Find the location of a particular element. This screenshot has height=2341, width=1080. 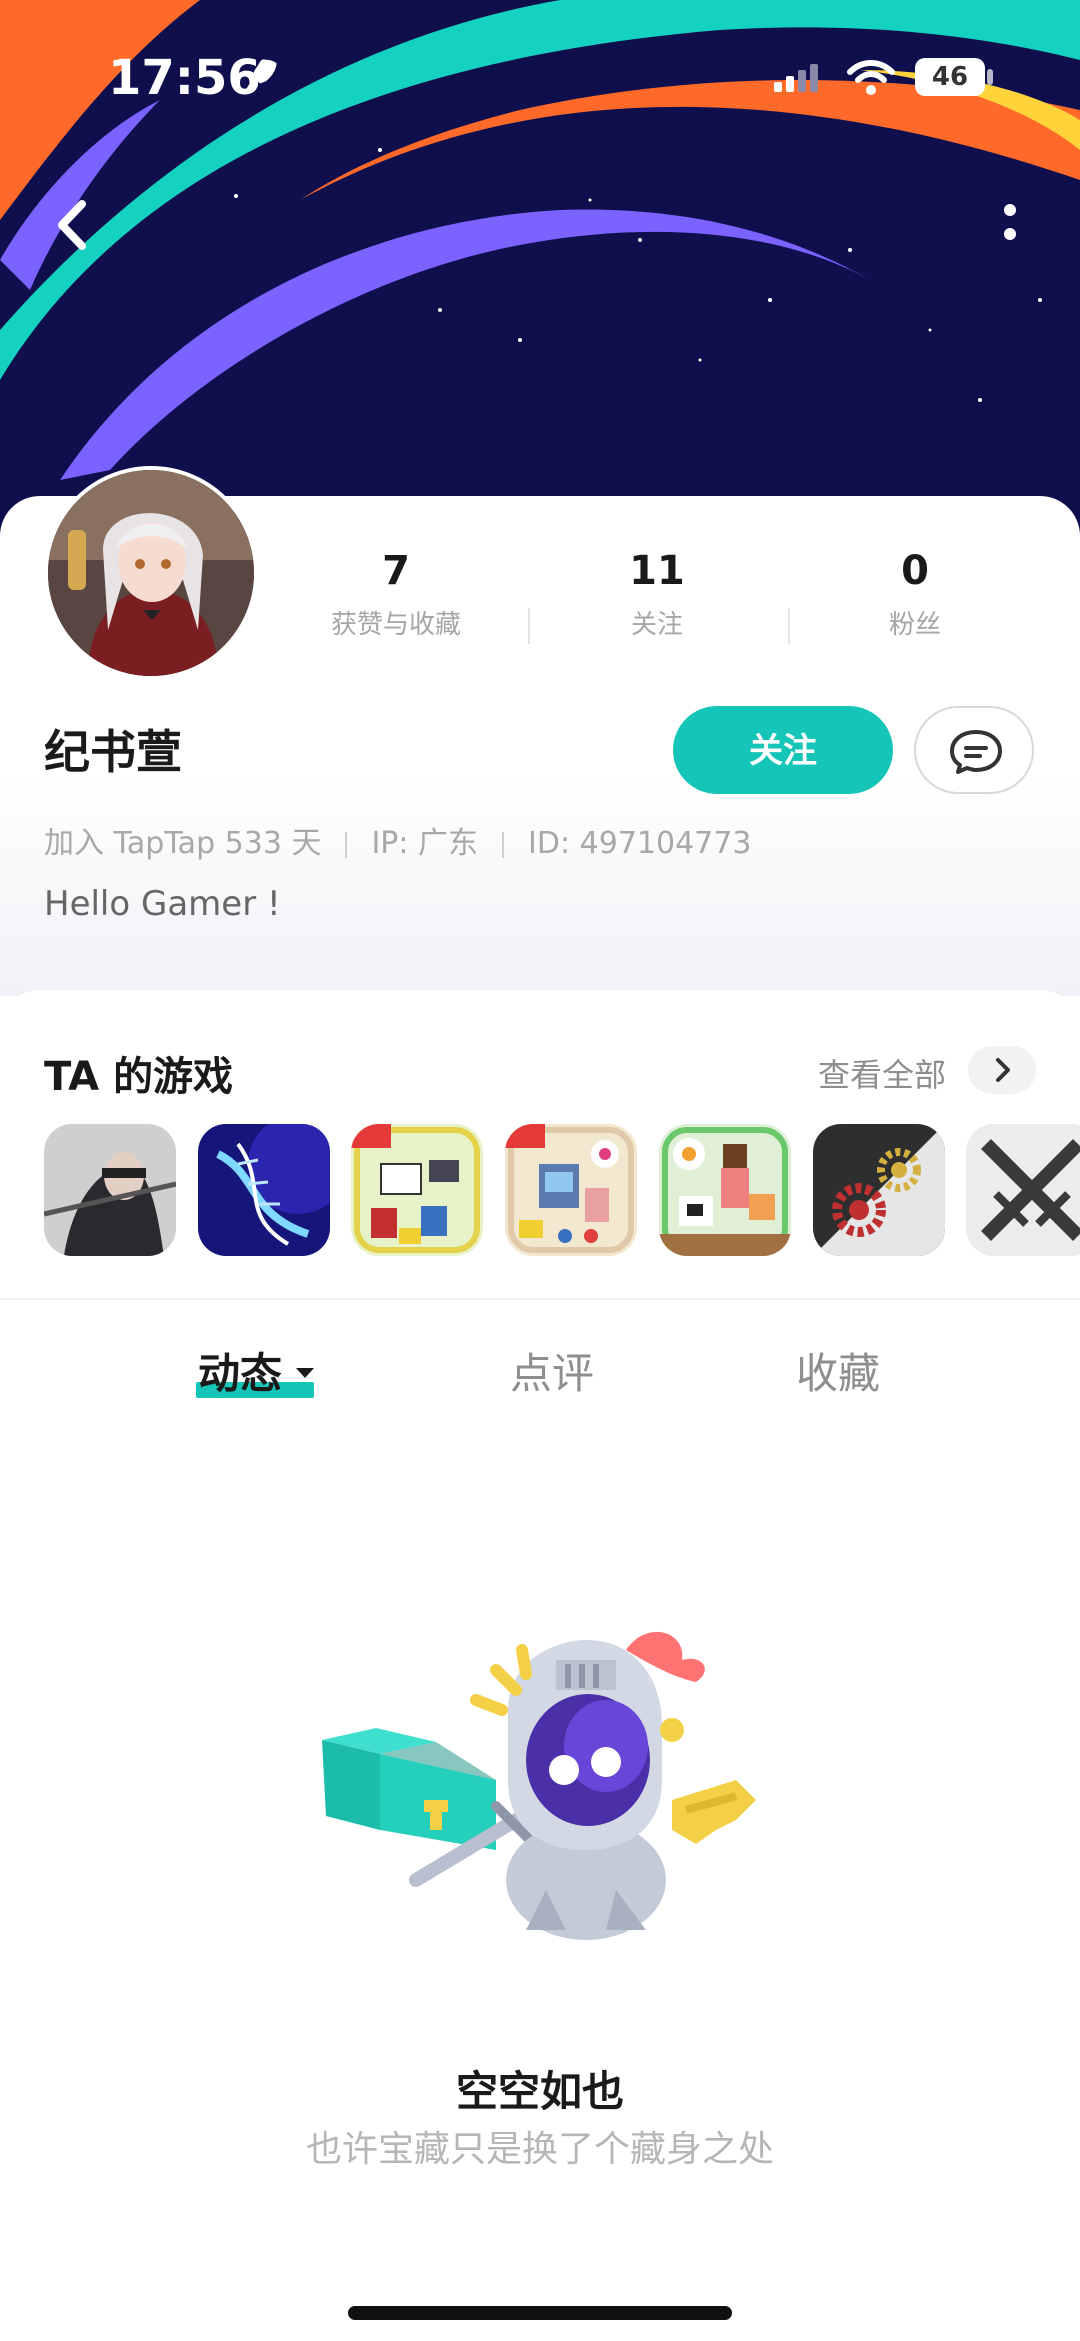

chevron-left-icon is located at coordinates (72, 225).